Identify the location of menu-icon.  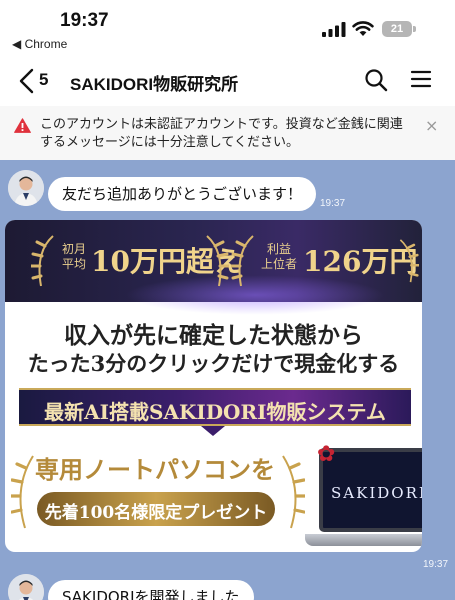
(421, 79).